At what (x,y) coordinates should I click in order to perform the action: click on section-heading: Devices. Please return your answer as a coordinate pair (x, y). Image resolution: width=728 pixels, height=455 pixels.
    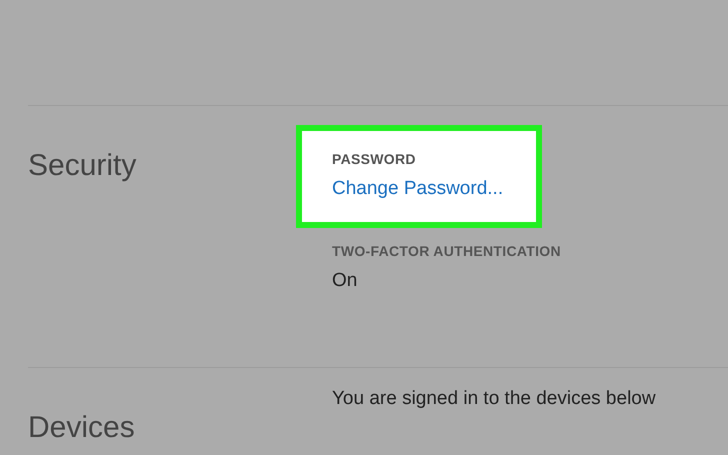
    Looking at the image, I should click on (81, 429).